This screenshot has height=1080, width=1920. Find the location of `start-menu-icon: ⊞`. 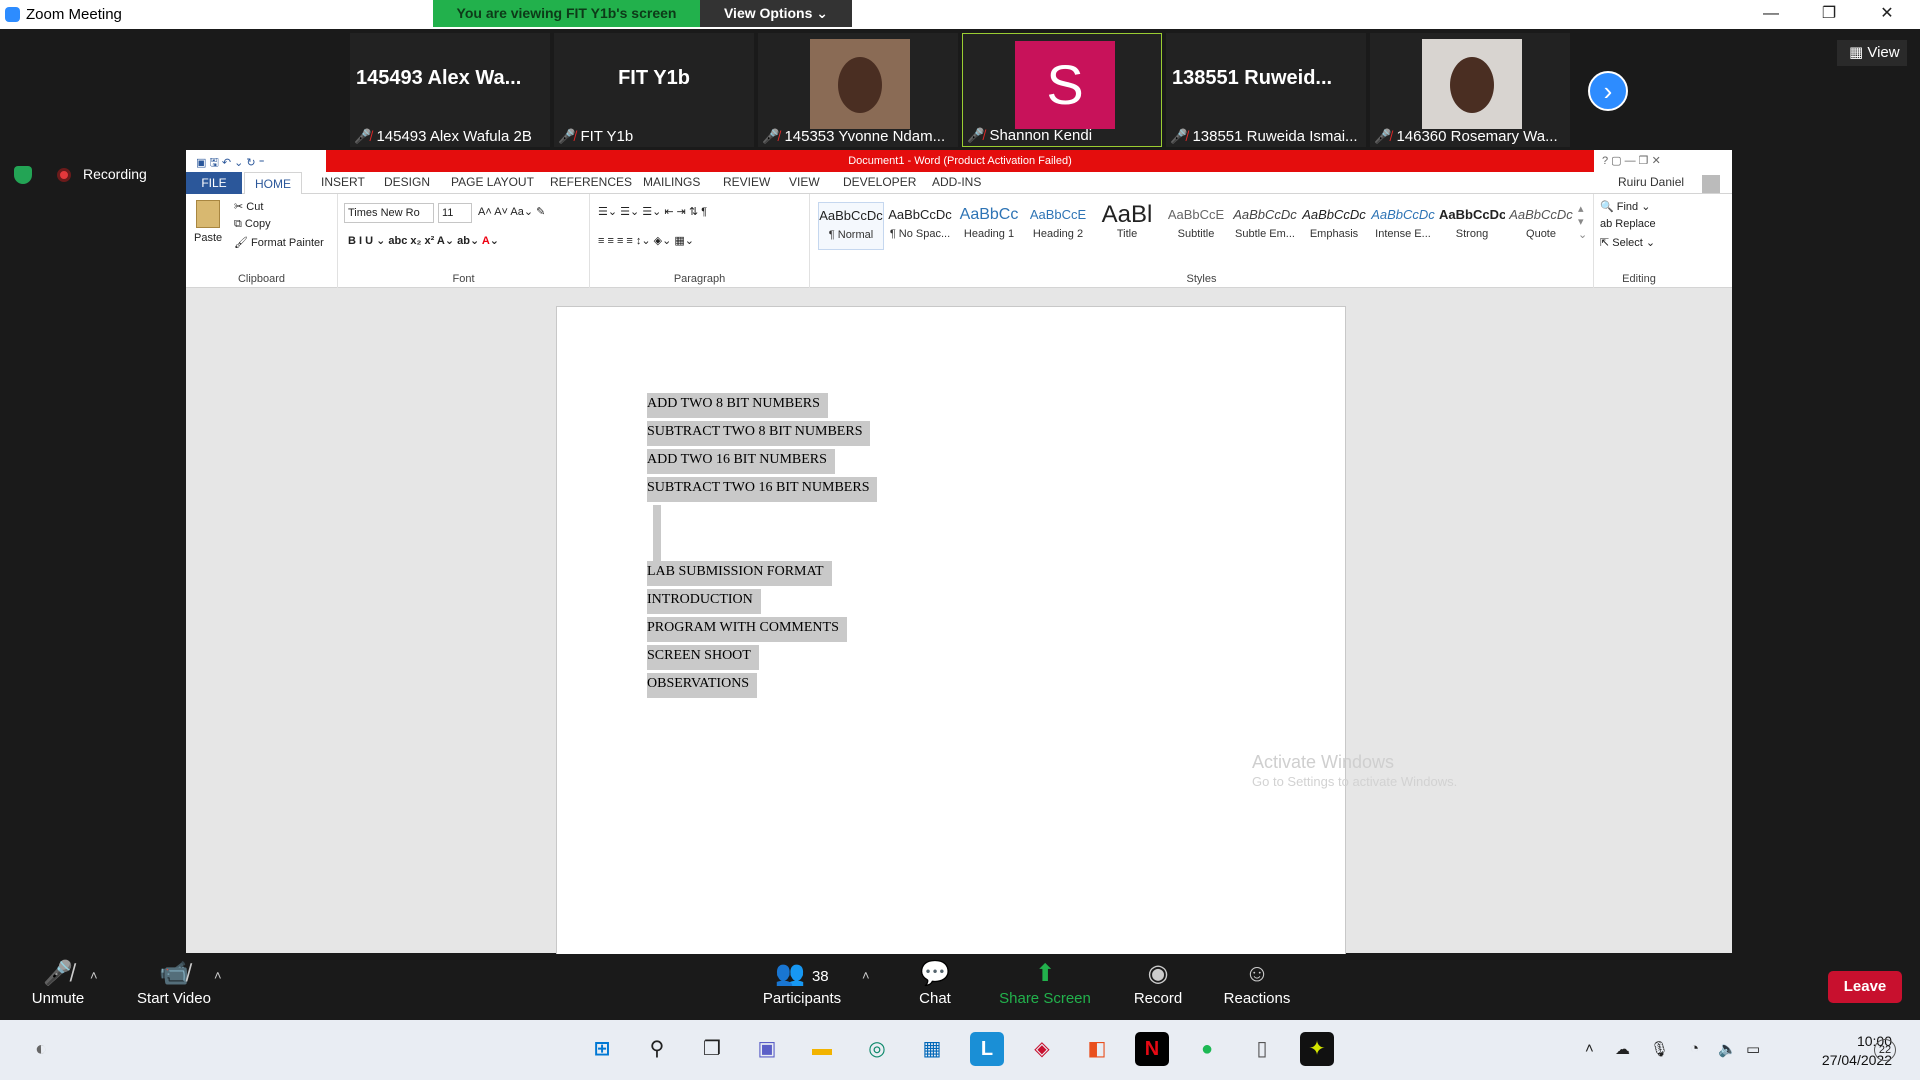

start-menu-icon: ⊞ is located at coordinates (602, 1049).